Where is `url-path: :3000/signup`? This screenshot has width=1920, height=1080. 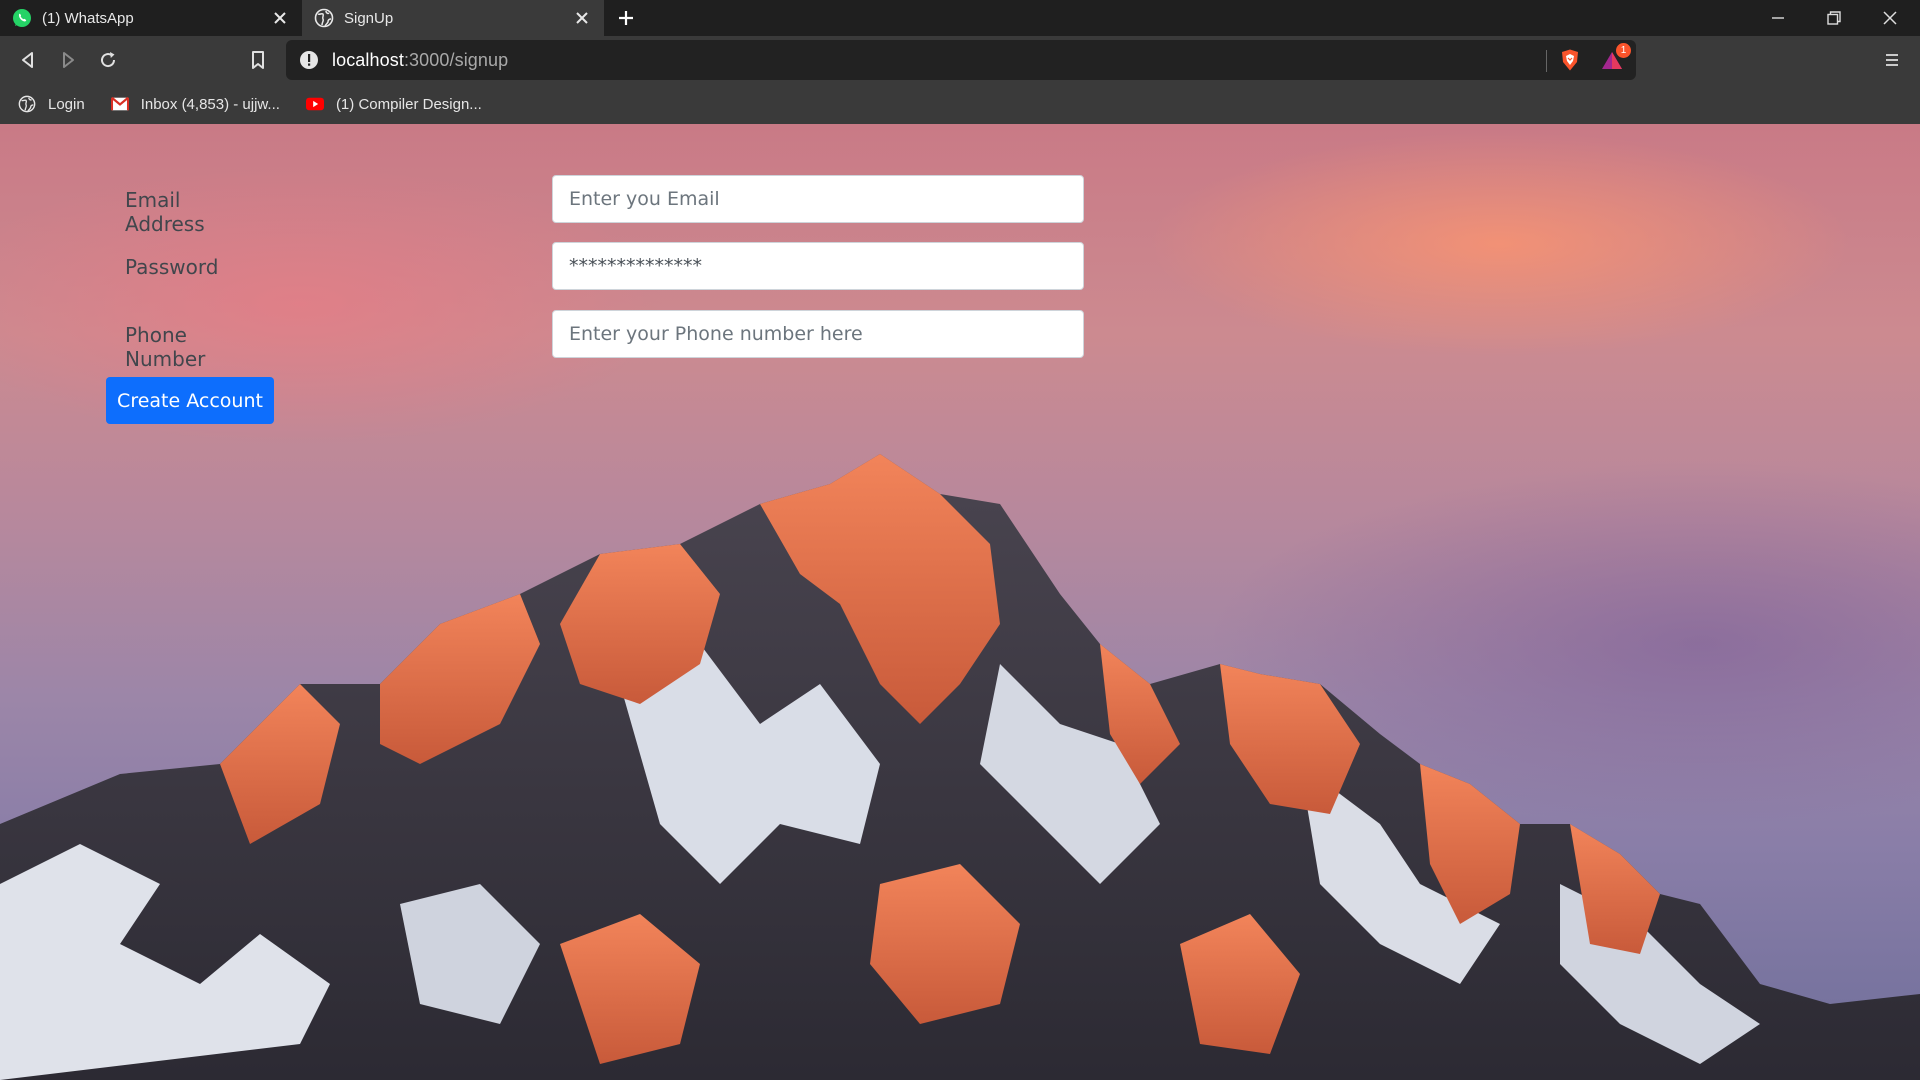 url-path: :3000/signup is located at coordinates (456, 59).